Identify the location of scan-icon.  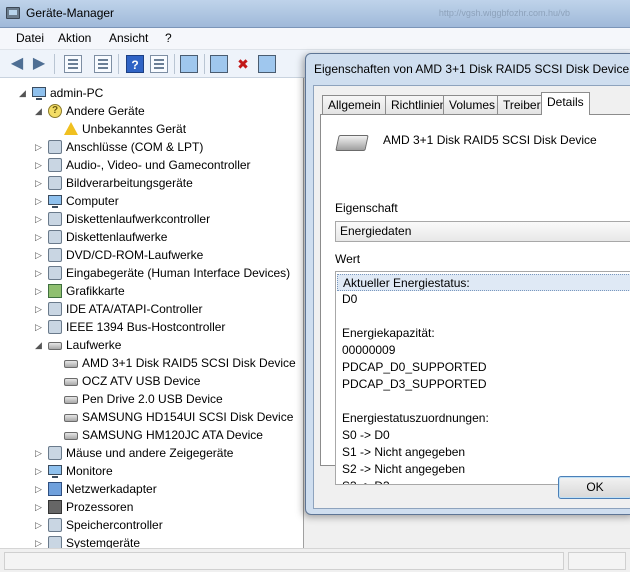
(189, 64).